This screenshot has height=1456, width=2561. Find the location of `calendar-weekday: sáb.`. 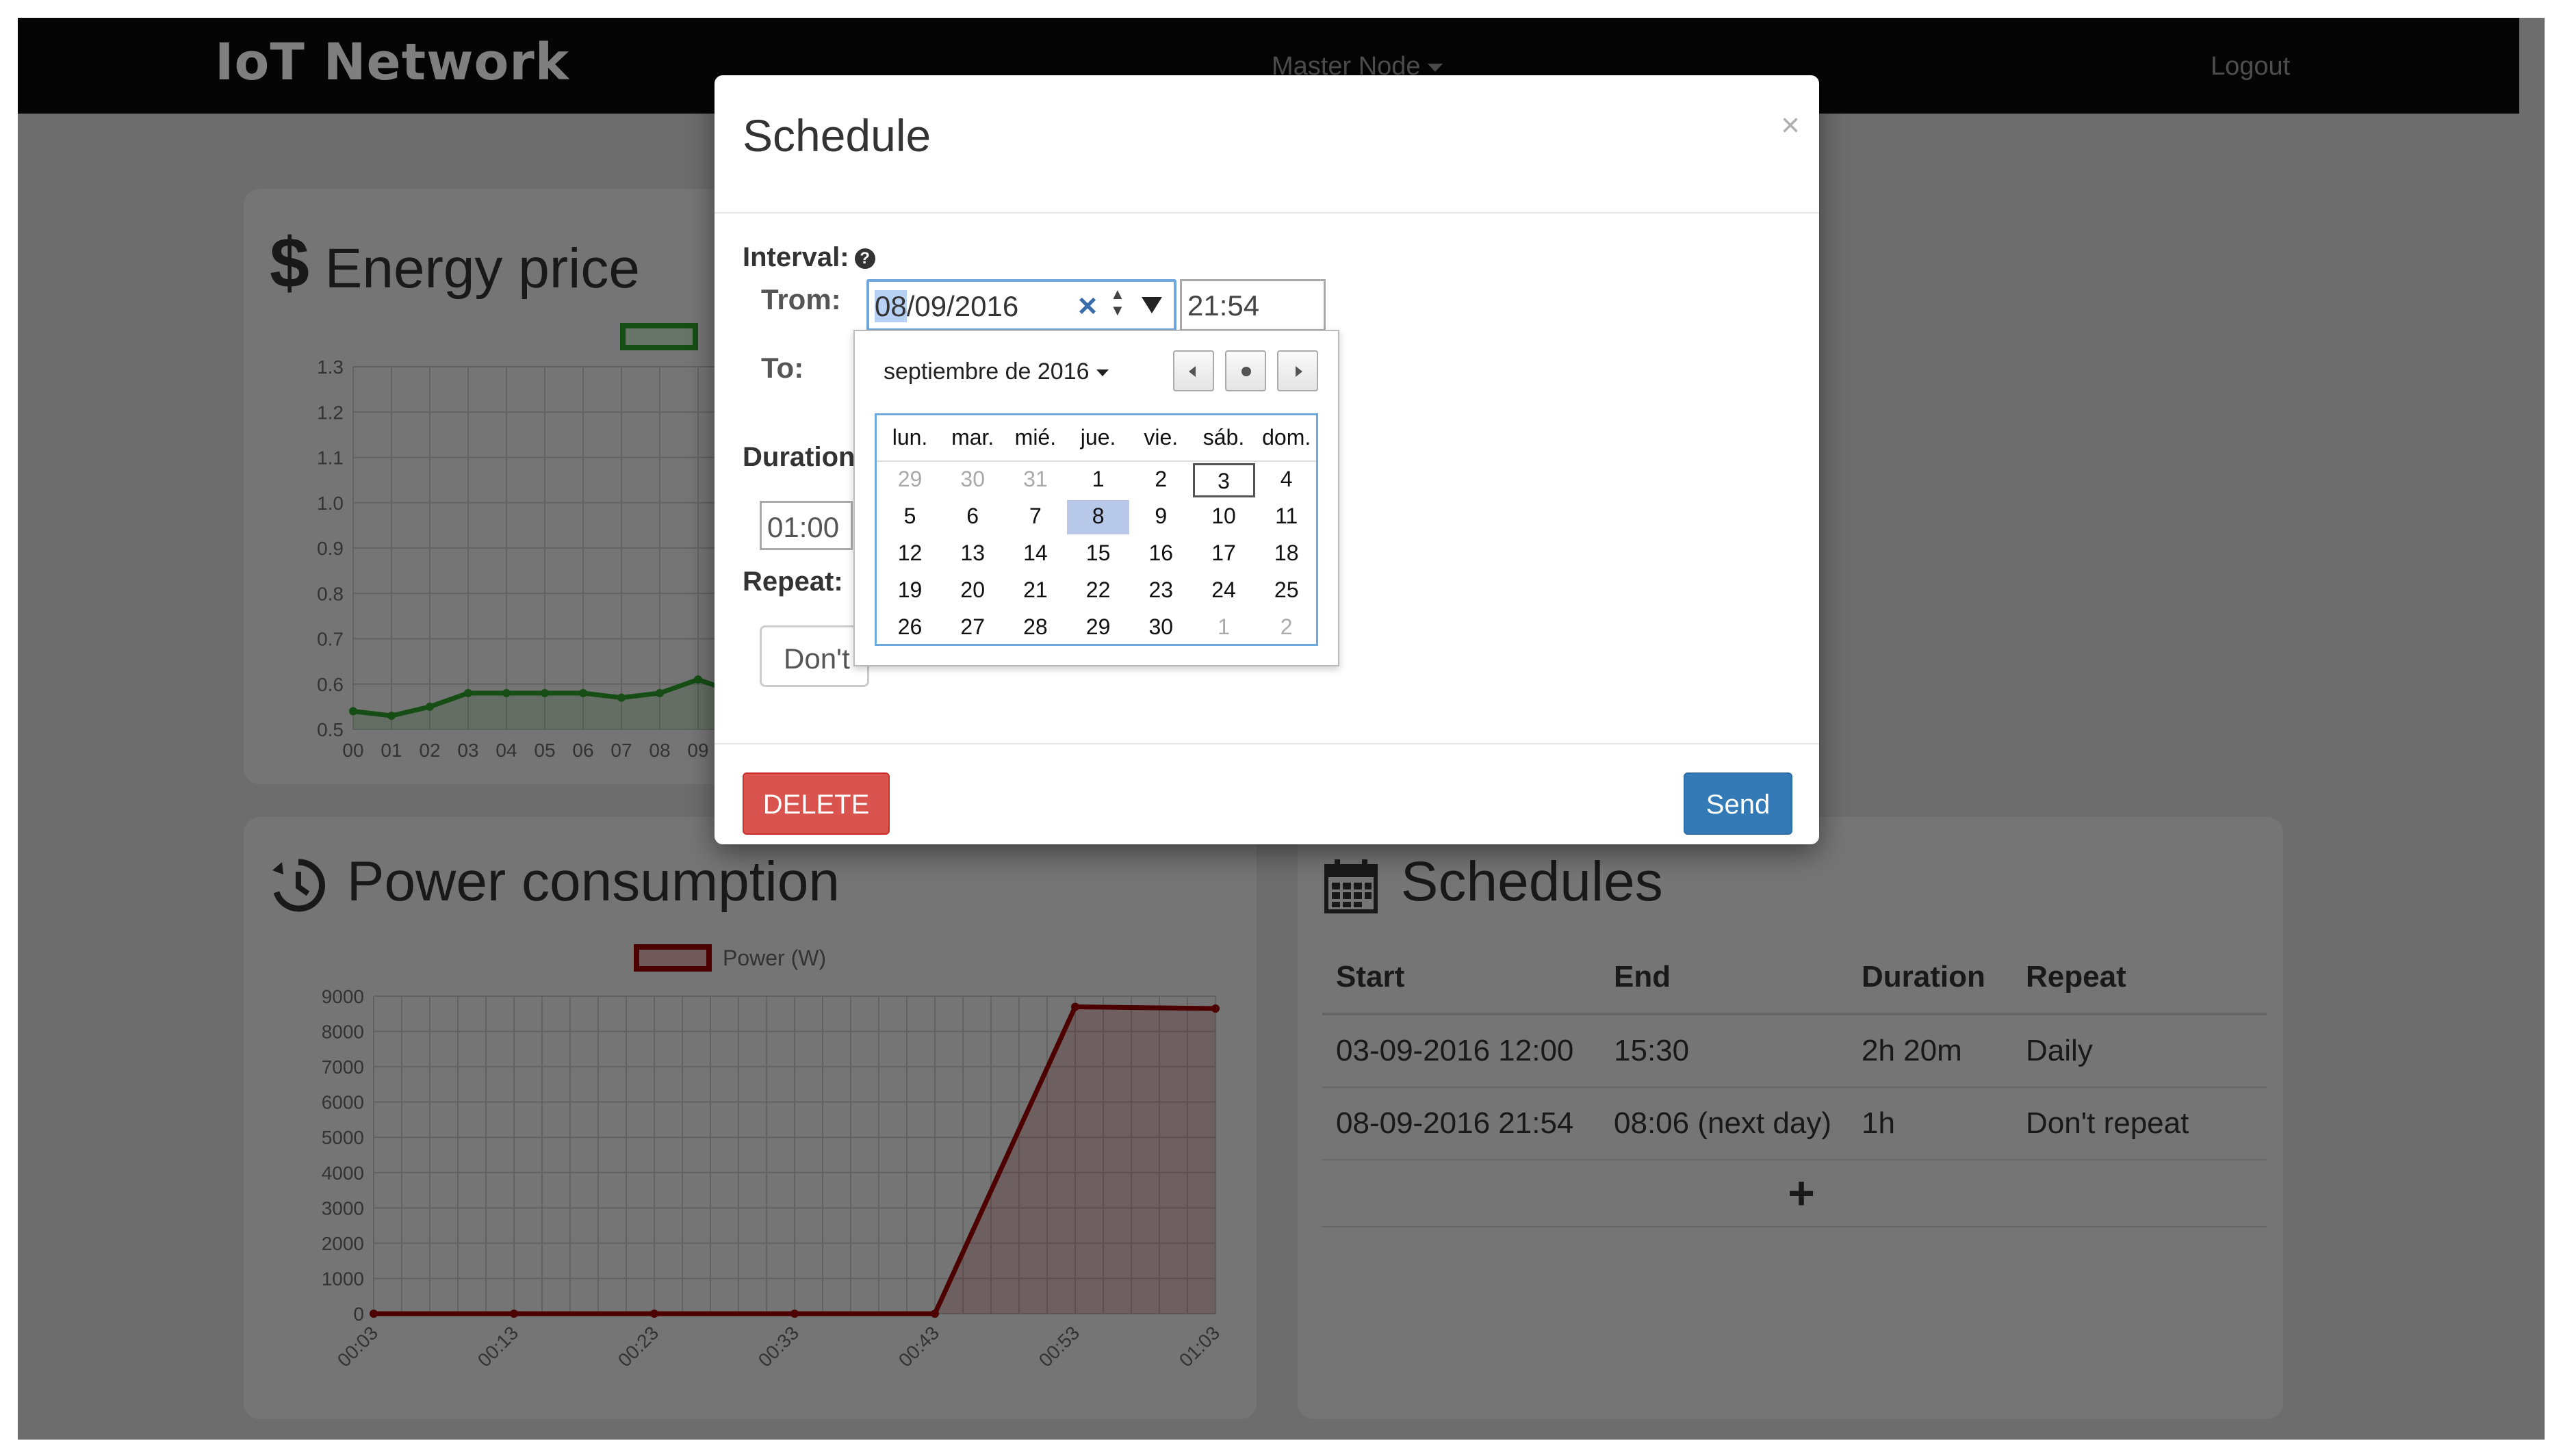

calendar-weekday: sáb. is located at coordinates (1224, 437).